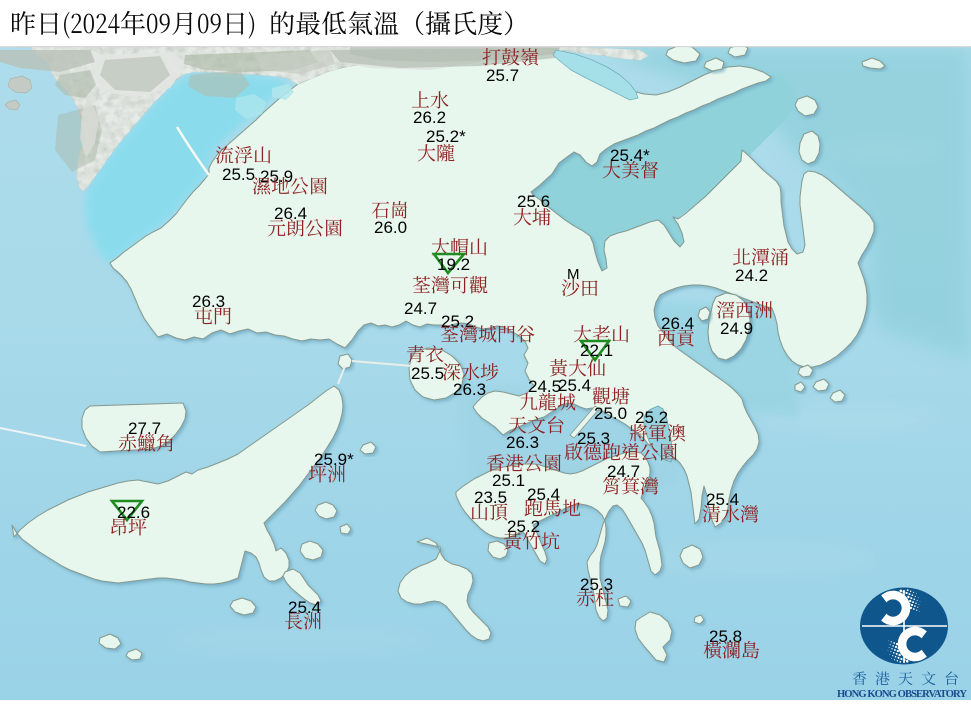  What do you see at coordinates (596, 350) in the screenshot?
I see `svg-text: 22.1` at bounding box center [596, 350].